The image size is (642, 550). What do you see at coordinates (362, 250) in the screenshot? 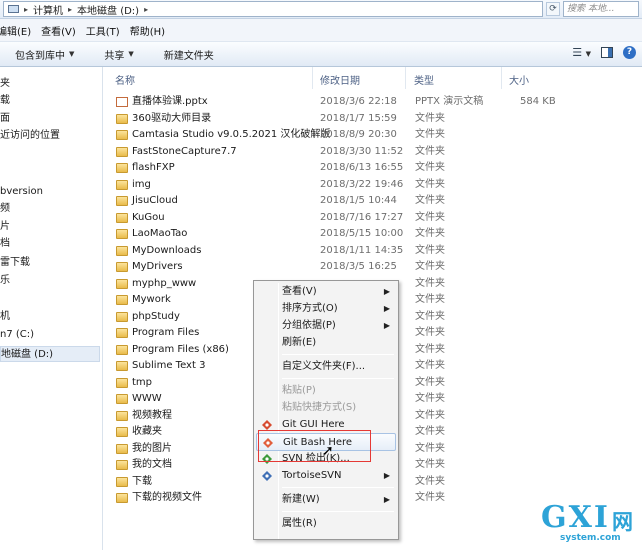
I see `file-date: 2018/1/11 14:35` at bounding box center [362, 250].